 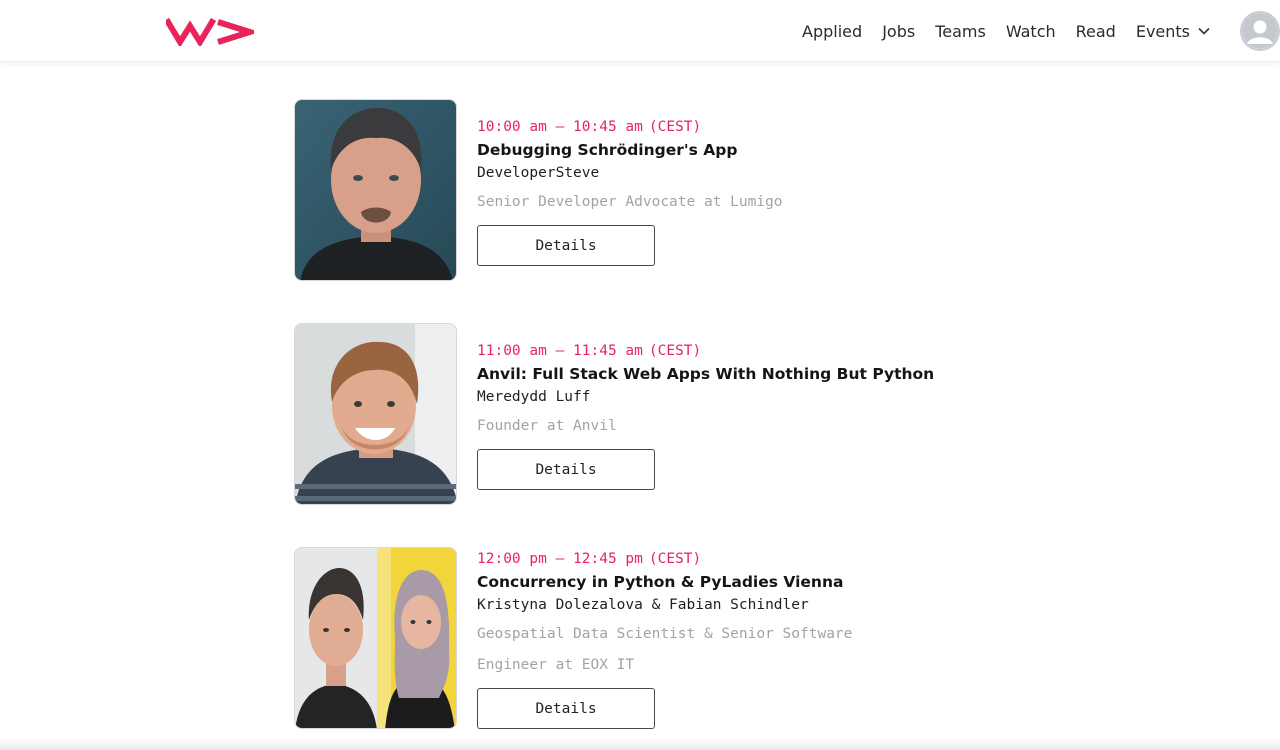 What do you see at coordinates (1204, 31) in the screenshot?
I see `chevron-down-icon` at bounding box center [1204, 31].